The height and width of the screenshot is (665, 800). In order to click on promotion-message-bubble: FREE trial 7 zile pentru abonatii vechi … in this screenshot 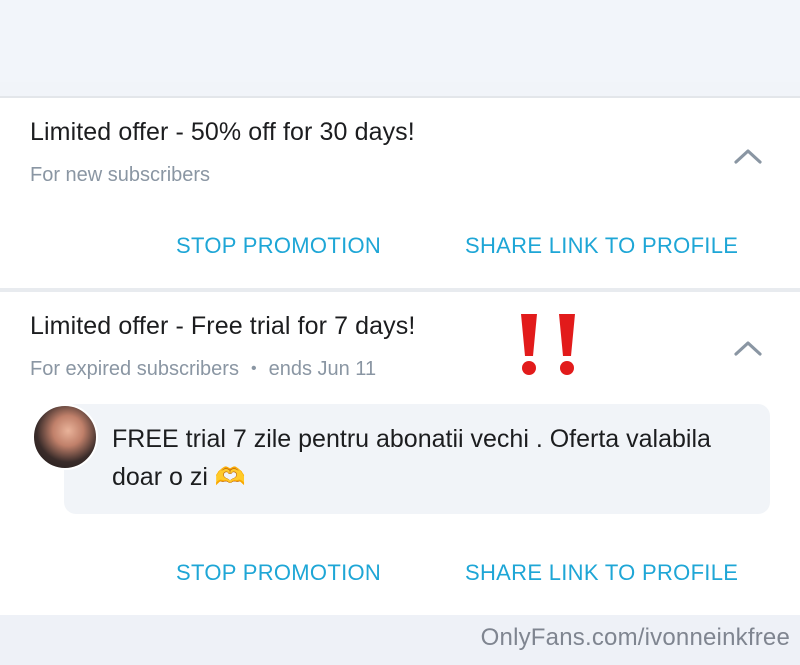, I will do `click(417, 459)`.